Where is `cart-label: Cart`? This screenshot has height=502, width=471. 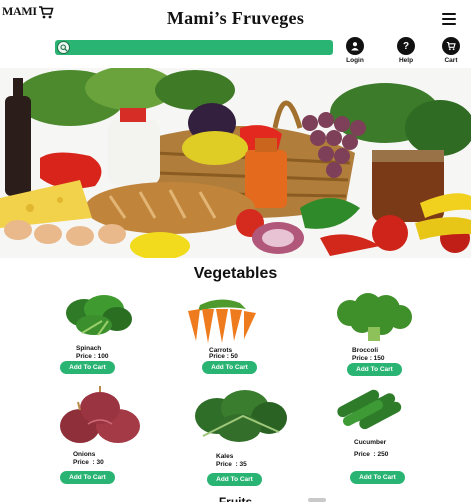 cart-label: Cart is located at coordinates (451, 60).